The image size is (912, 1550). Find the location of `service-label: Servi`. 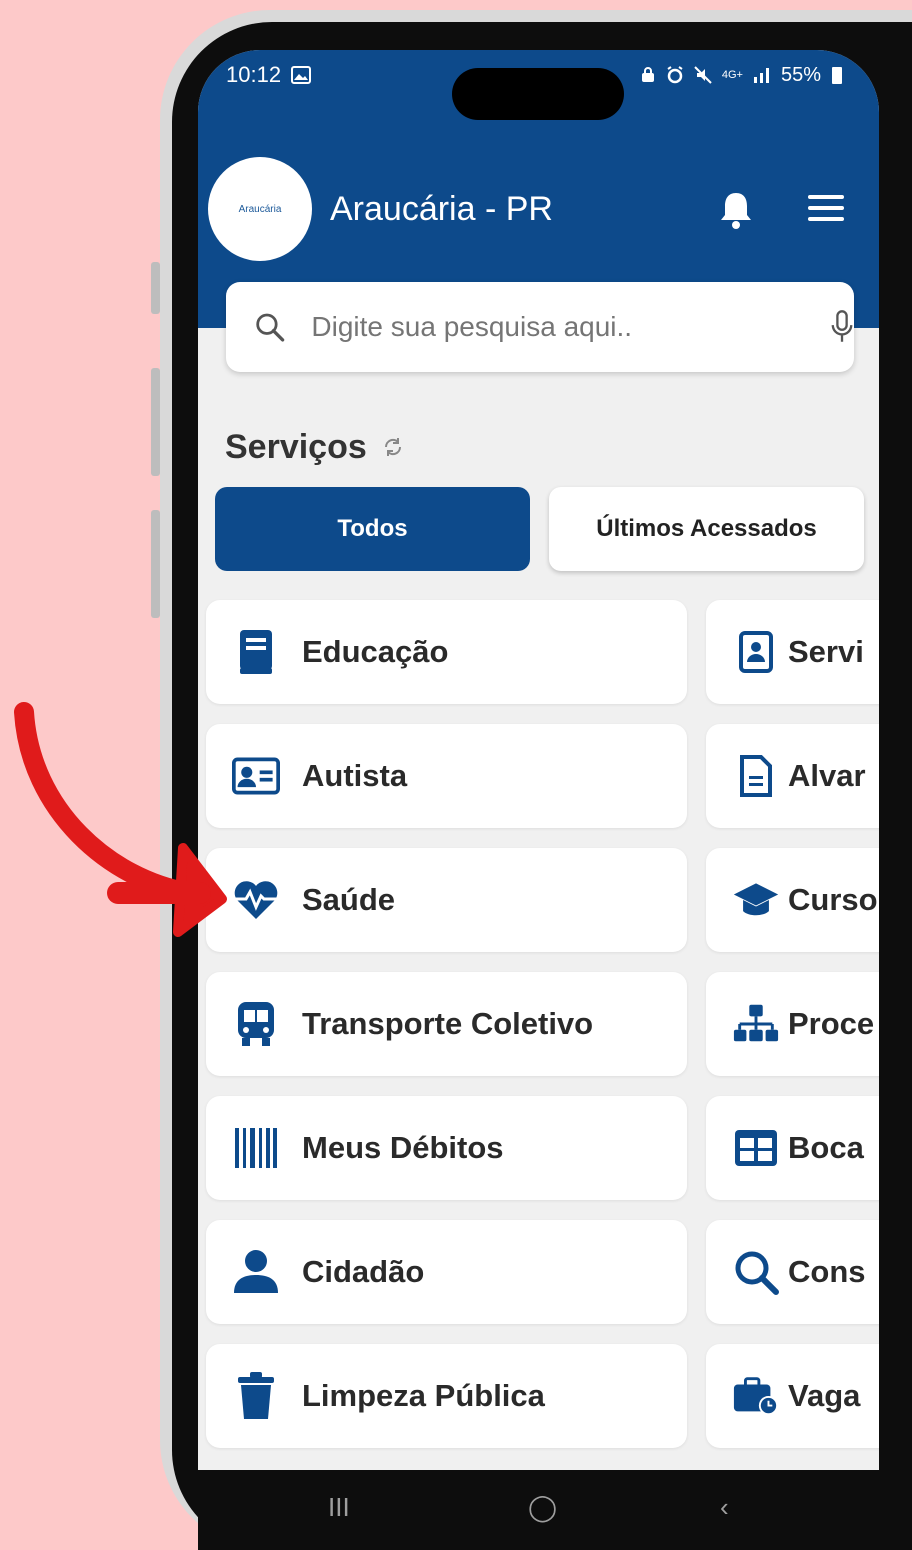

service-label: Servi is located at coordinates (826, 651).